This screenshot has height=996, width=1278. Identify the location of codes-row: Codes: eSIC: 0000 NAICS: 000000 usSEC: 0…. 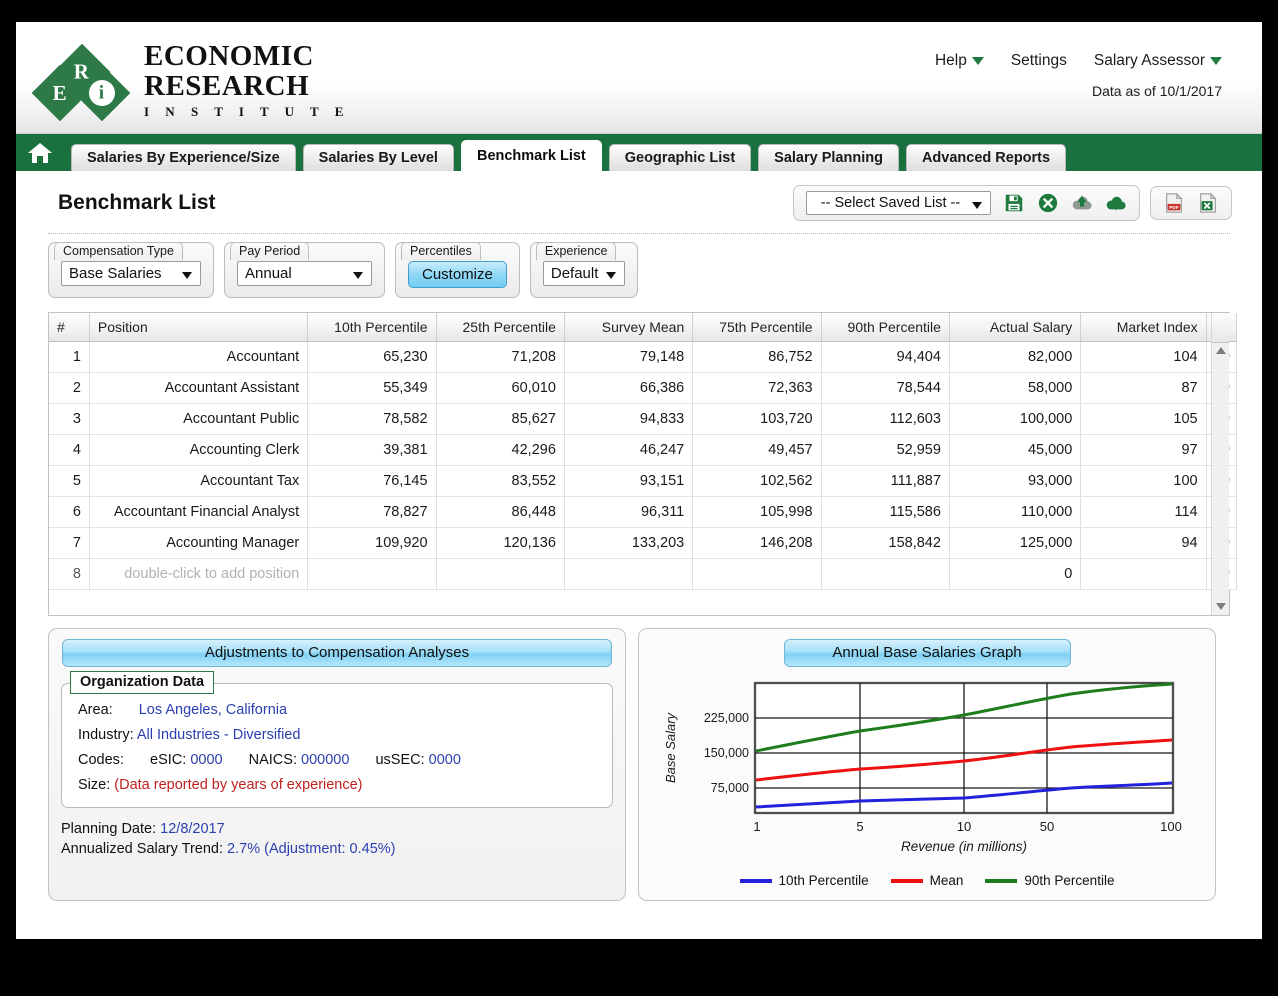
(337, 760).